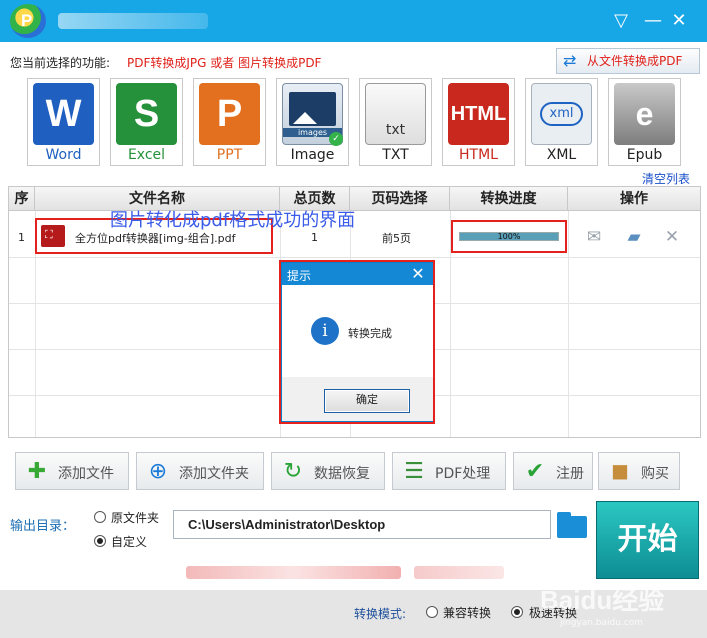 The width and height of the screenshot is (707, 638). I want to click on epub-icon: e, so click(644, 114).